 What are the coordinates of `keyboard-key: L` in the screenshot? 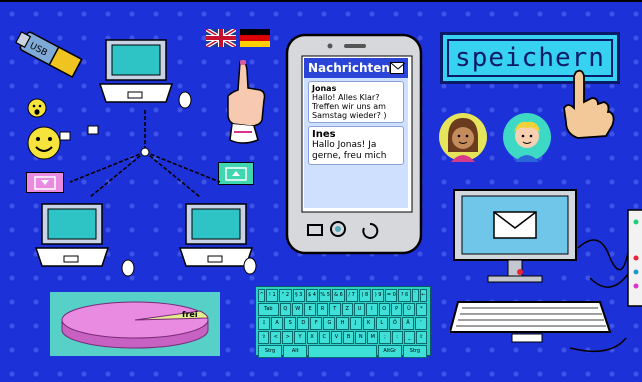 It's located at (381, 323).